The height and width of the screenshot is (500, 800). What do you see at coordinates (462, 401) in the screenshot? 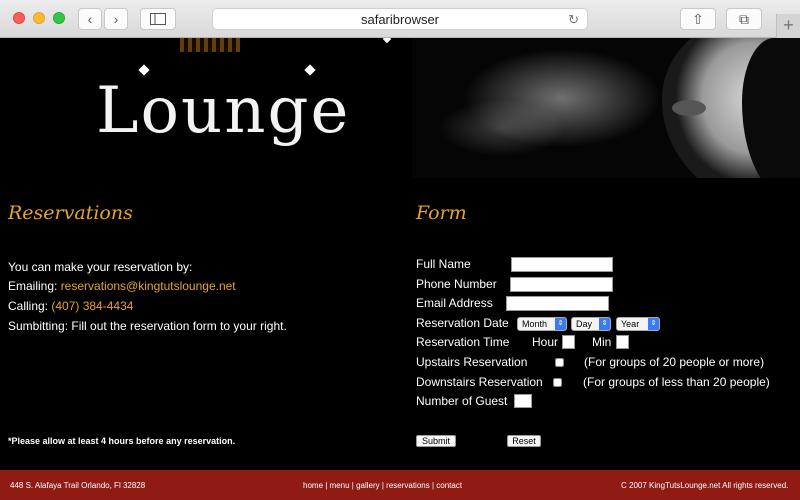
I see `guests-label: Number of Guest` at bounding box center [462, 401].